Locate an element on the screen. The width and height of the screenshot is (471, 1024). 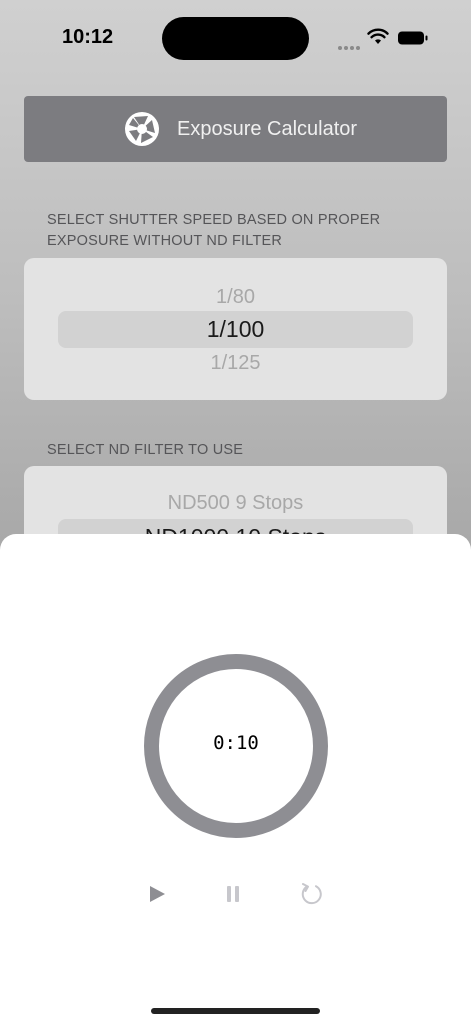
battery-icon is located at coordinates (413, 38).